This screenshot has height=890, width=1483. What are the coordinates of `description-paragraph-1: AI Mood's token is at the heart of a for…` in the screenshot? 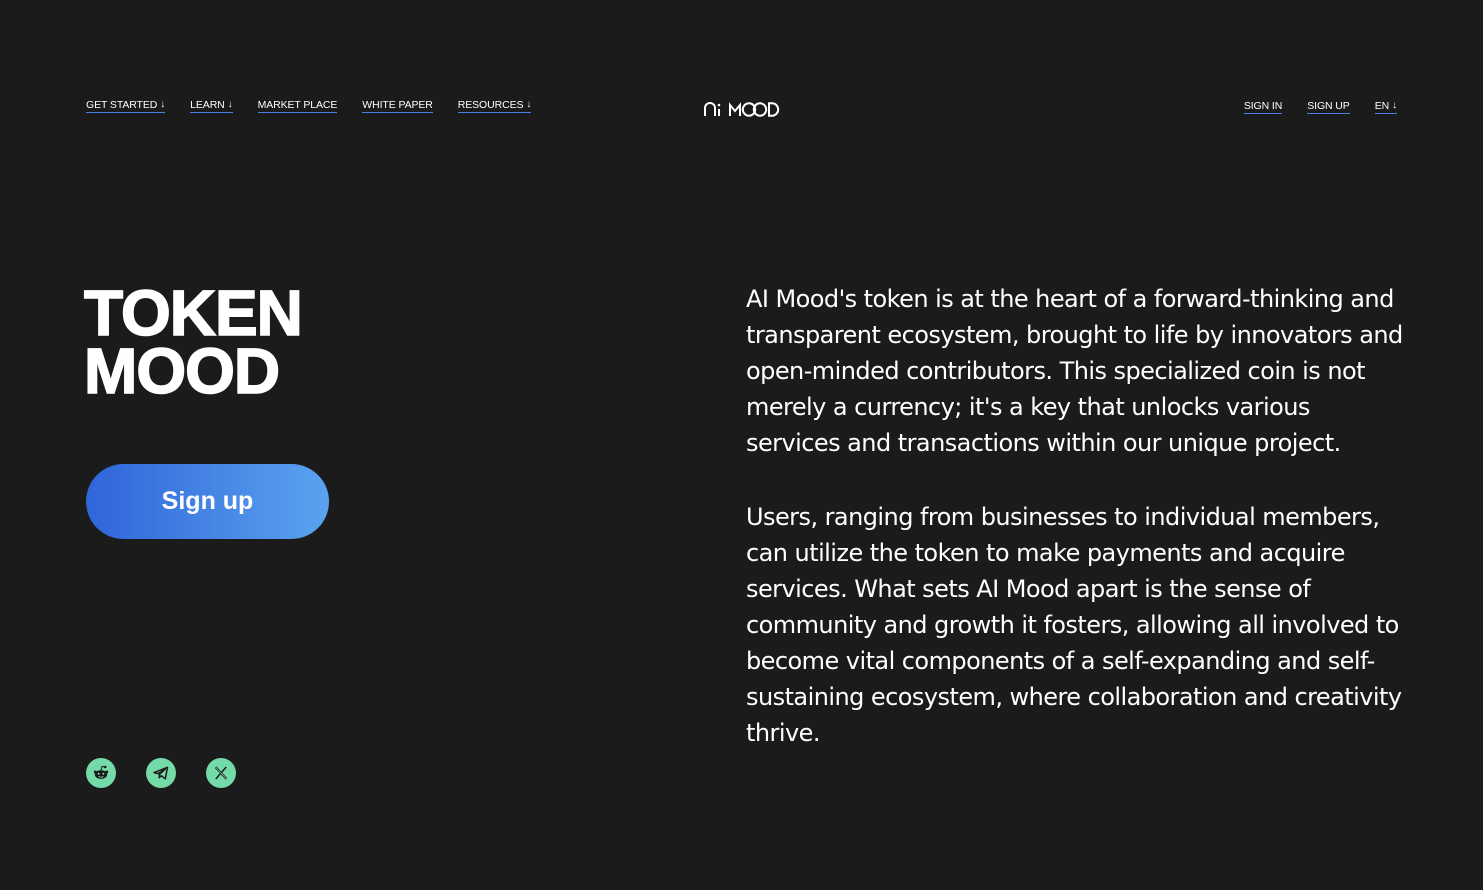 It's located at (1074, 371).